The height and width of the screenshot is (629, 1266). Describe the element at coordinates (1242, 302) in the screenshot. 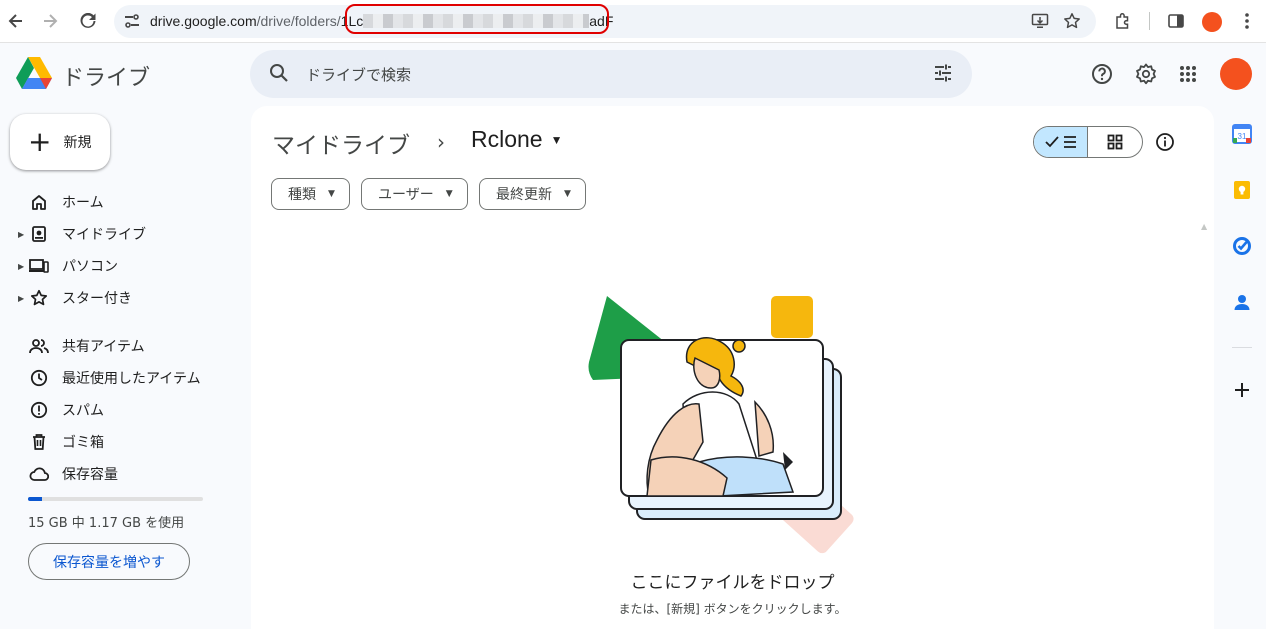

I see `contacts-icon` at that location.